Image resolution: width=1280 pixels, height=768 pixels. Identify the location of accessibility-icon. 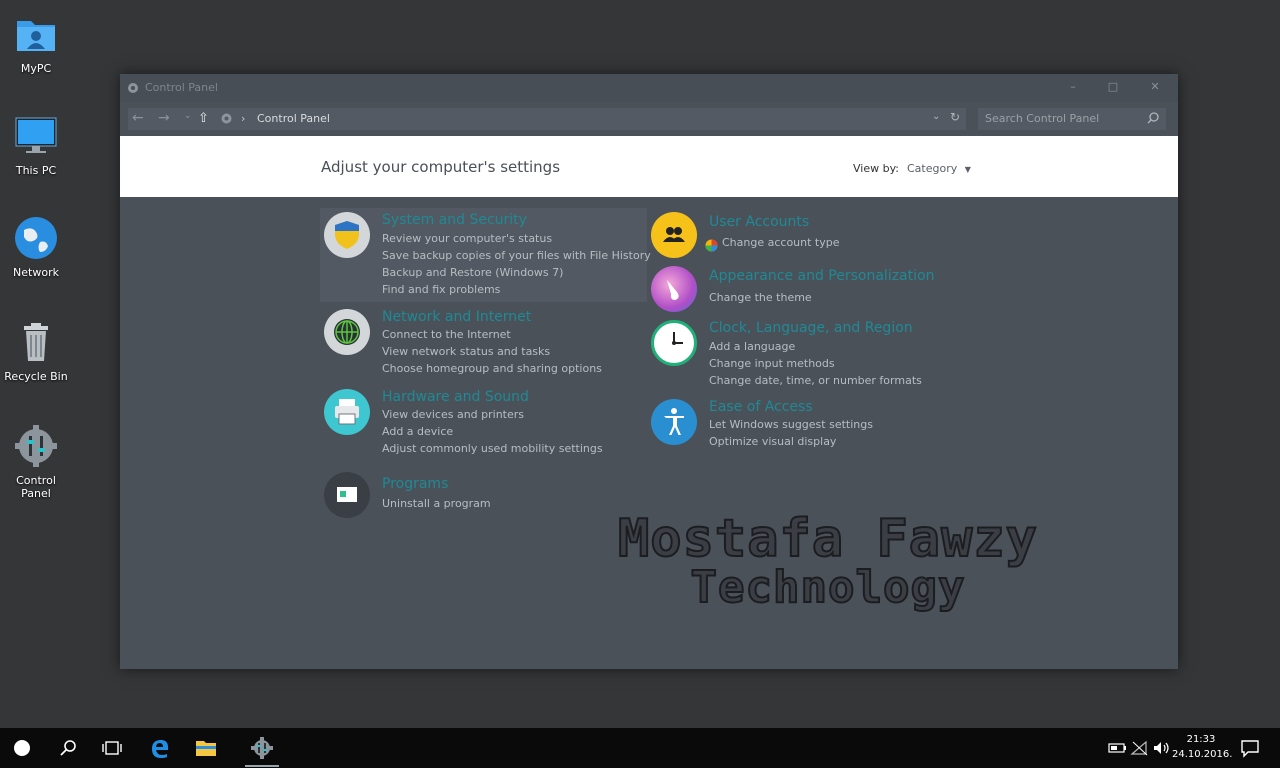
(674, 422).